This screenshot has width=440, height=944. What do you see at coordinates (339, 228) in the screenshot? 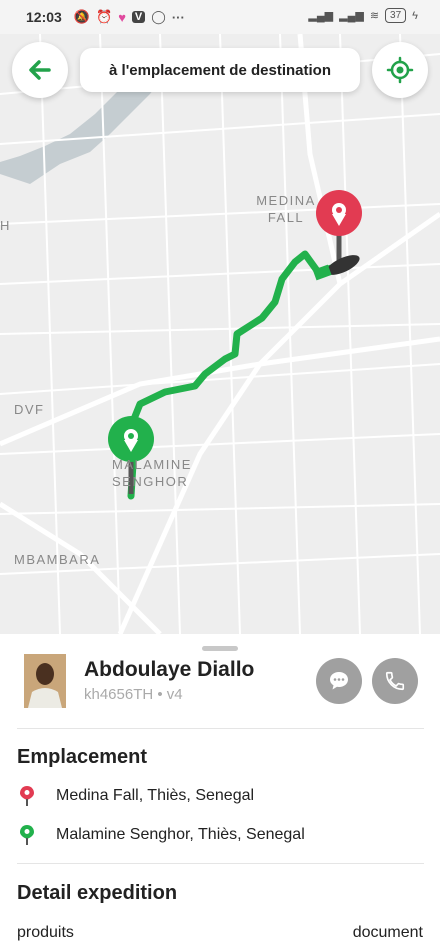
I see `destination-pin-icon` at bounding box center [339, 228].